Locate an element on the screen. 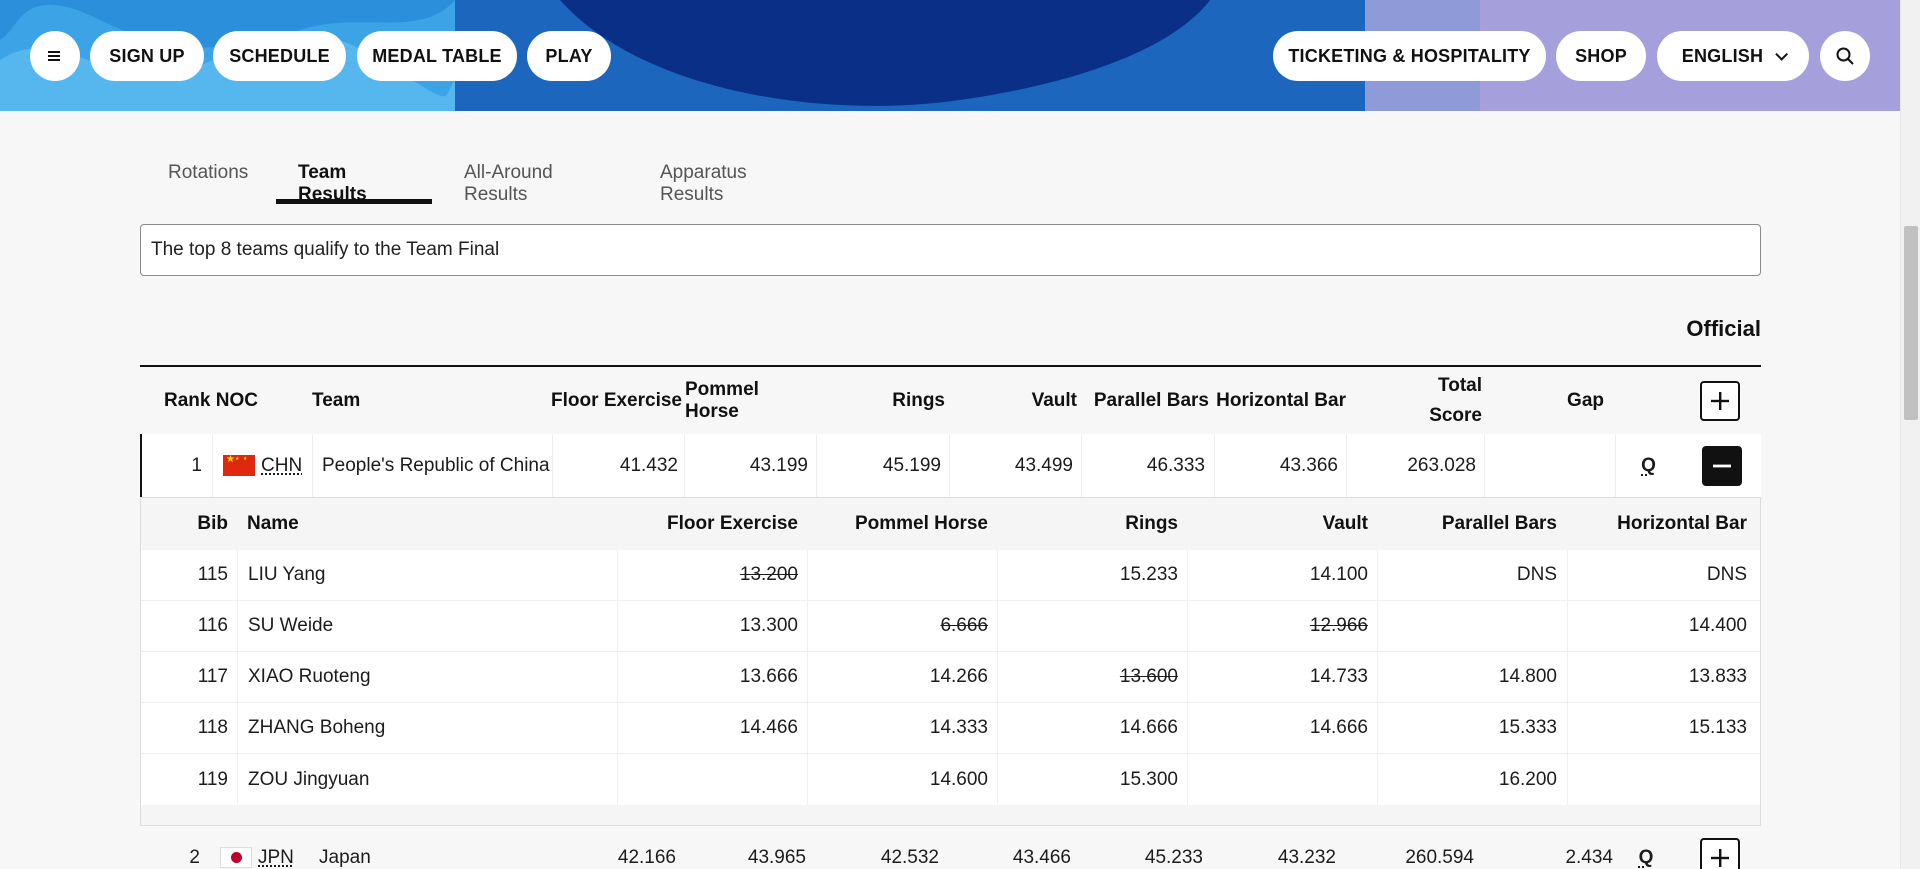 This screenshot has width=1920, height=869. header-vault: Vault is located at coordinates (1054, 400).